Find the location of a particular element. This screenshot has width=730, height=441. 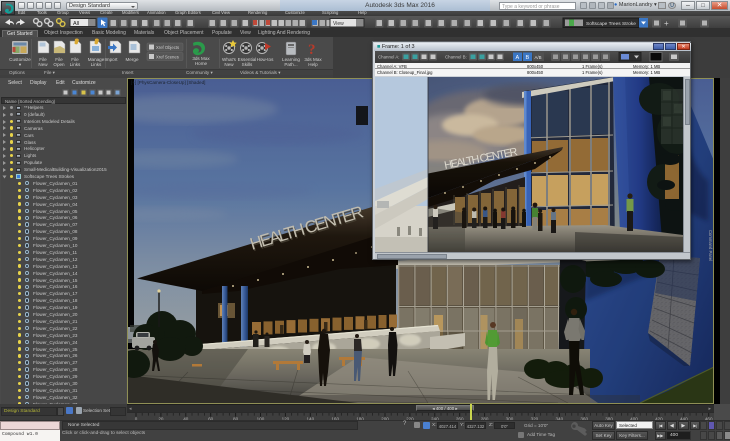

svg-text: A/B is located at coordinates (538, 57).